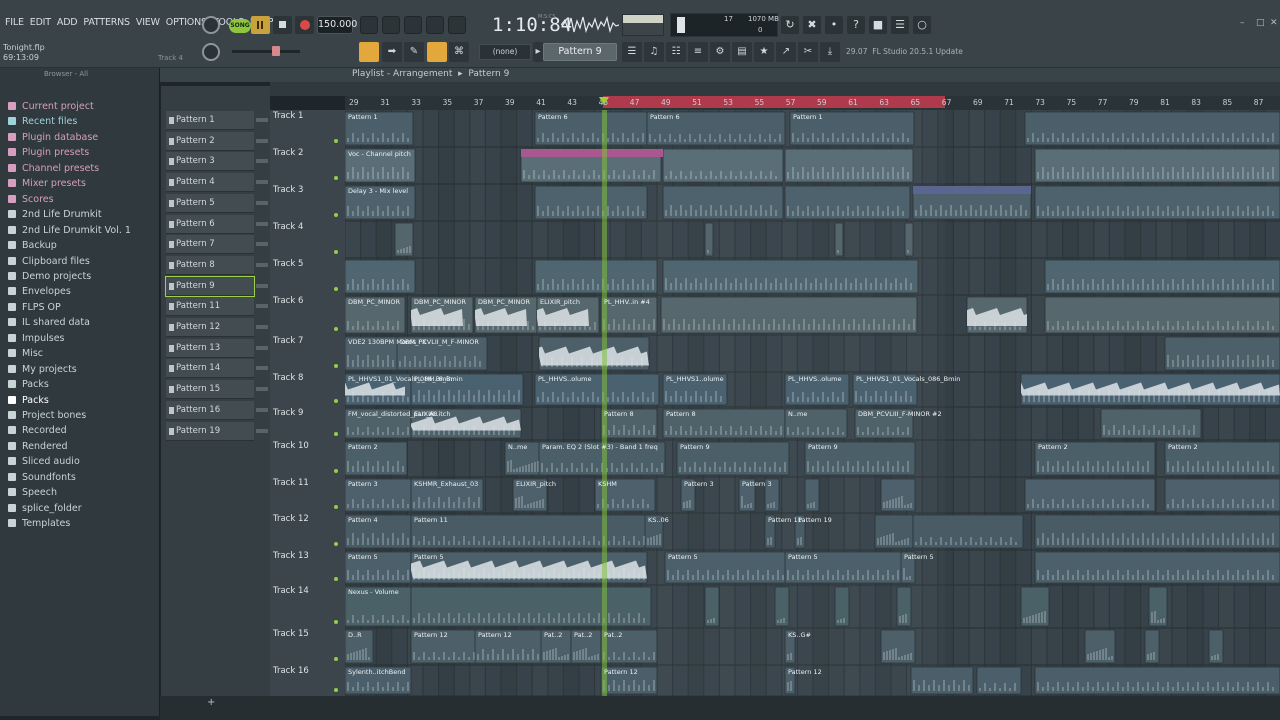 Image resolution: width=1280 pixels, height=720 pixels. What do you see at coordinates (288, 153) in the screenshot?
I see `track-name: Track 2` at bounding box center [288, 153].